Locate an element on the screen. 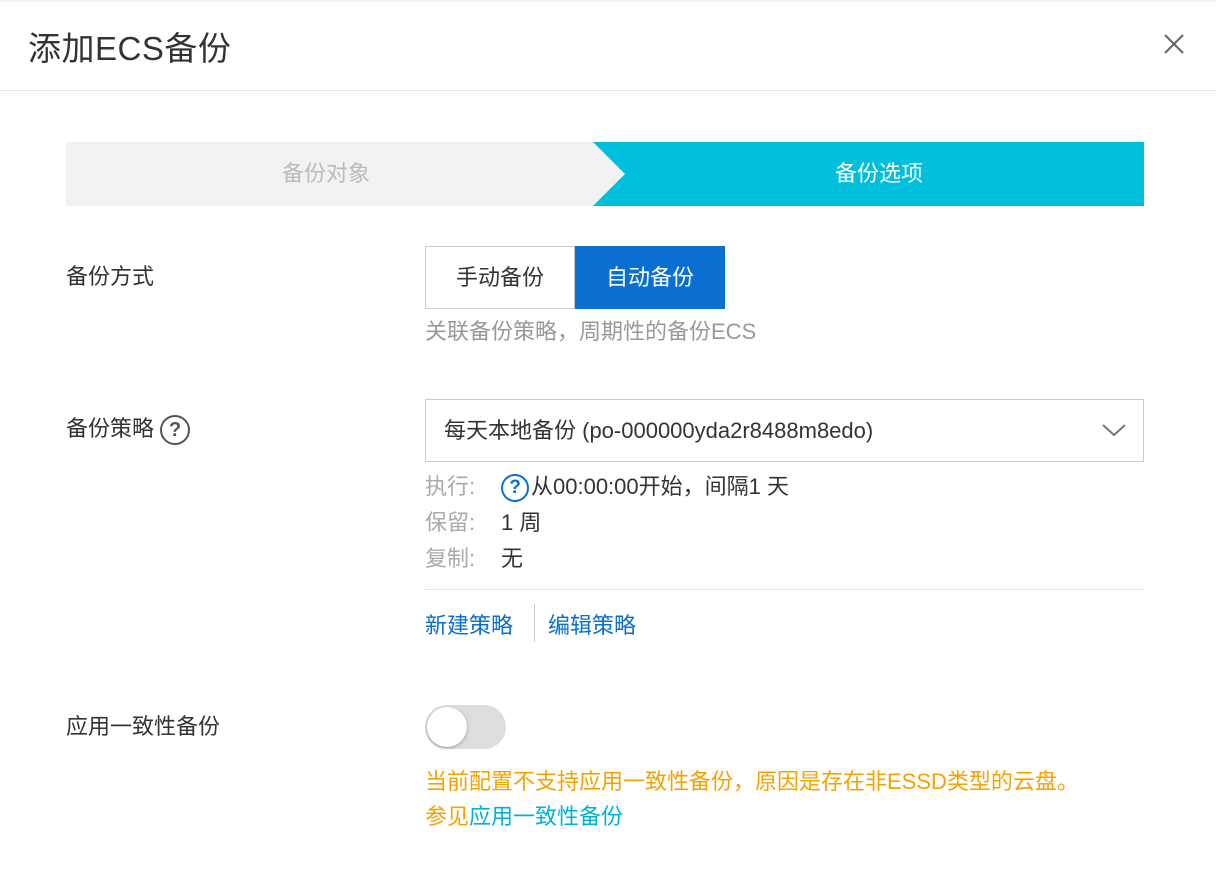  backup-mode-label: 备份方式 is located at coordinates (110, 276).